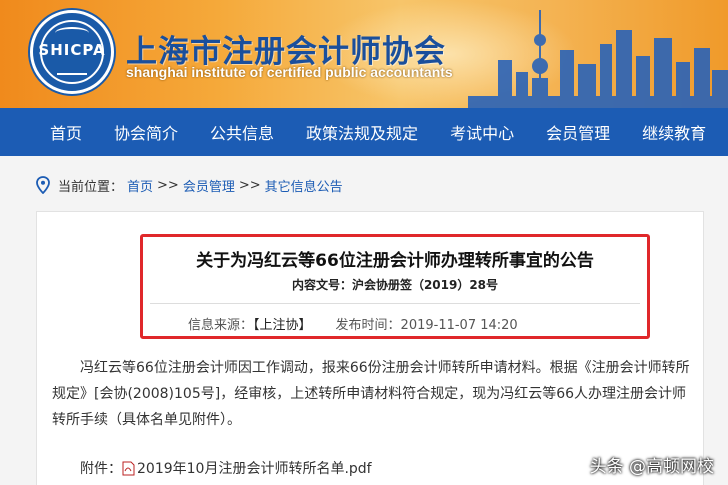 The image size is (728, 485). I want to click on nav-item-continuing-education: 继续教育, so click(674, 132).